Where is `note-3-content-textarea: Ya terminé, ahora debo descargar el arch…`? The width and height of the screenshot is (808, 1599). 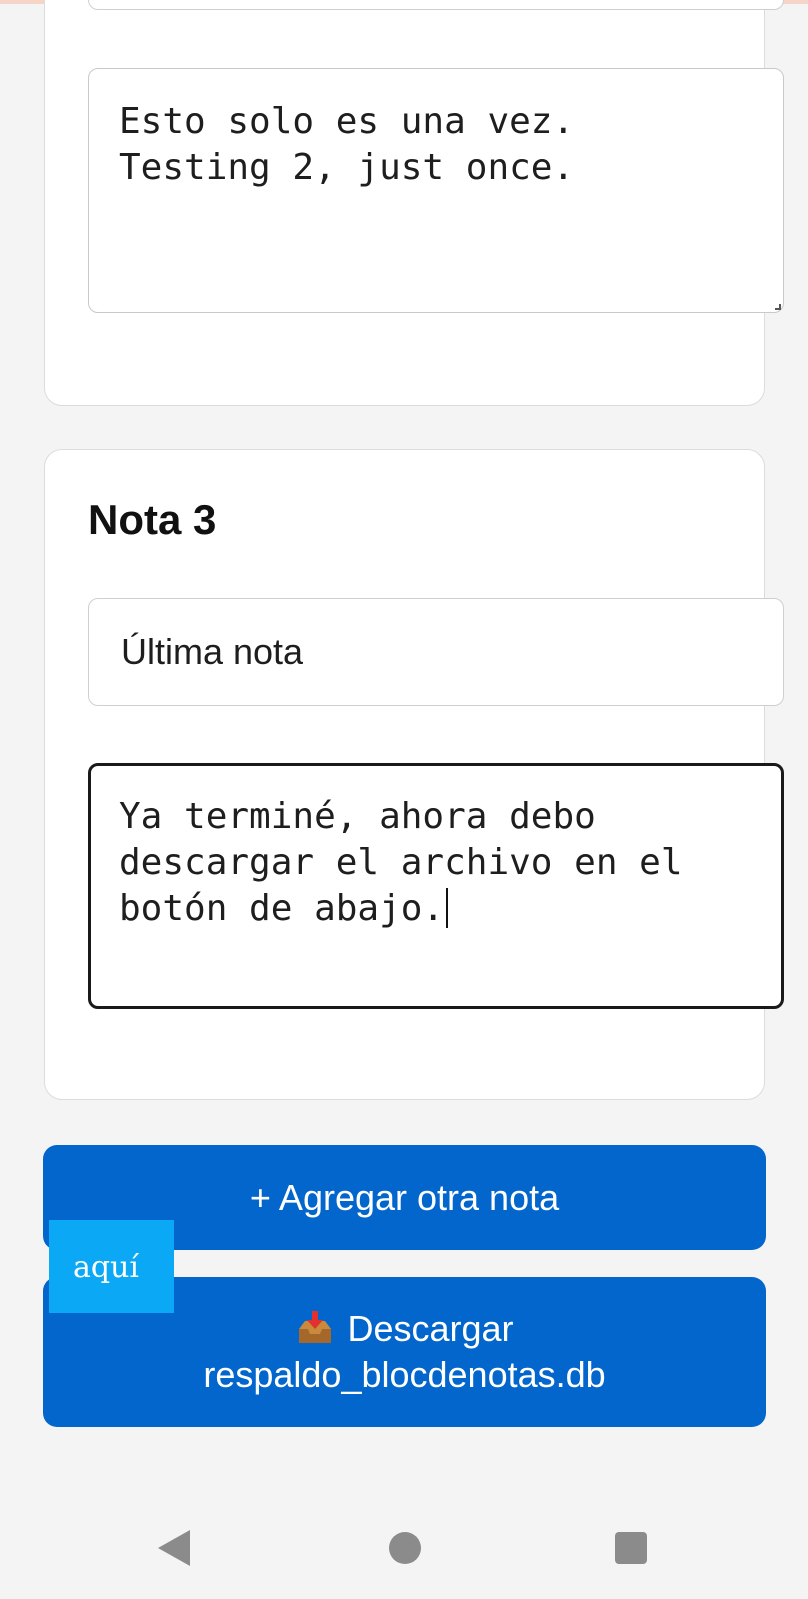
note-3-content-textarea: Ya terminé, ahora debo descargar el arch… is located at coordinates (436, 886).